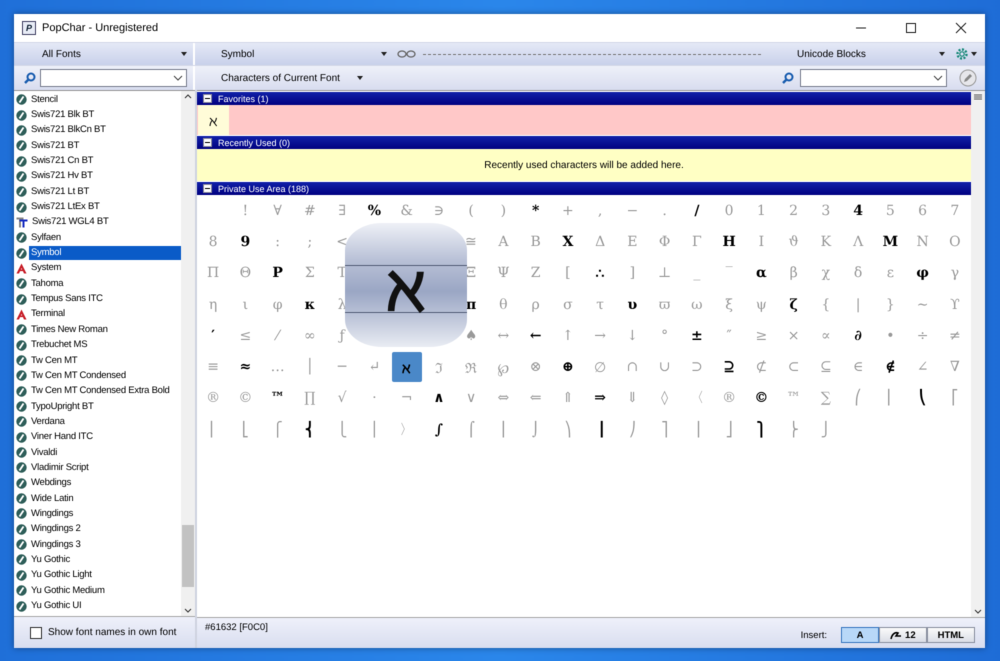  What do you see at coordinates (245, 398) in the screenshot?
I see `character-cell: ©` at bounding box center [245, 398].